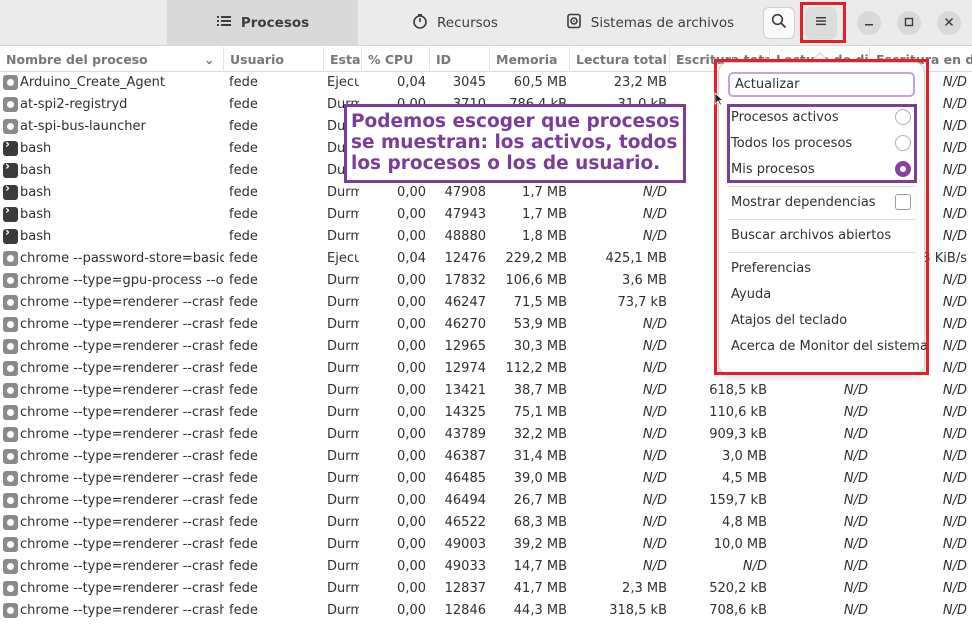 The width and height of the screenshot is (972, 630). Describe the element at coordinates (343, 59) in the screenshot. I see `column-header-estado: Estado` at that location.